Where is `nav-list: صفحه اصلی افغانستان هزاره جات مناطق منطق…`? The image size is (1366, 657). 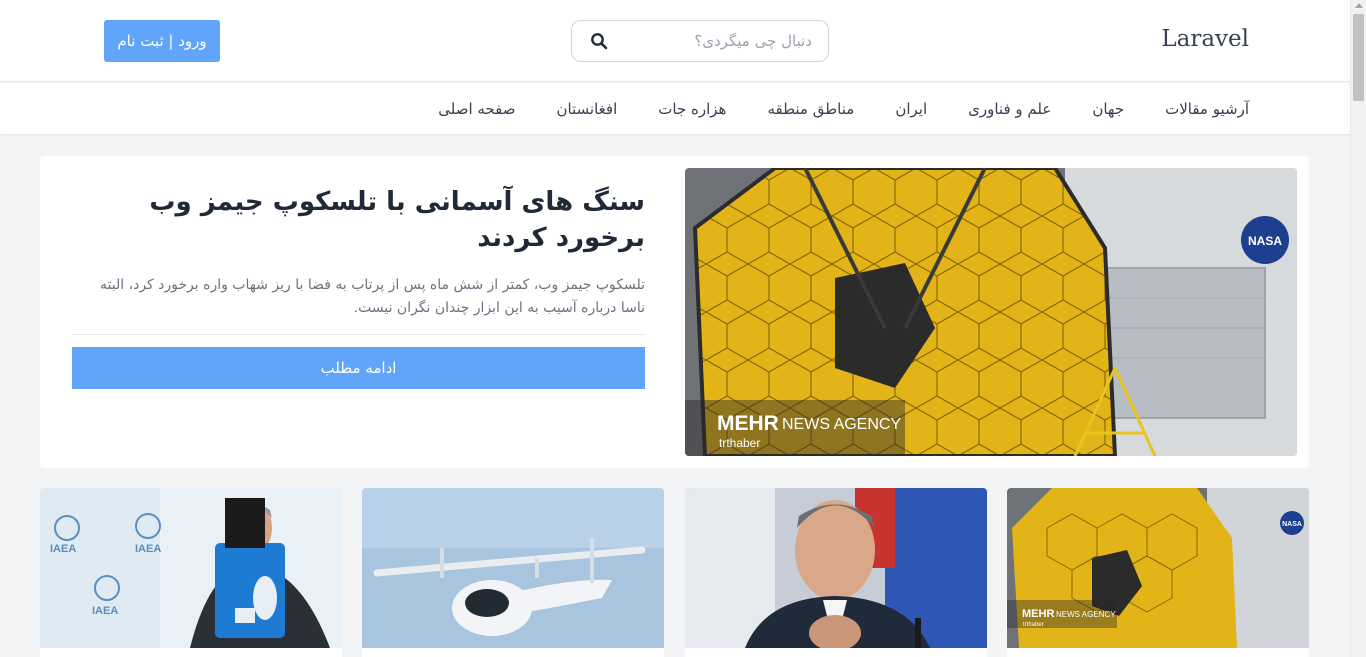 nav-list: صفحه اصلی افغانستان هزاره جات مناطق منطق… is located at coordinates (843, 109).